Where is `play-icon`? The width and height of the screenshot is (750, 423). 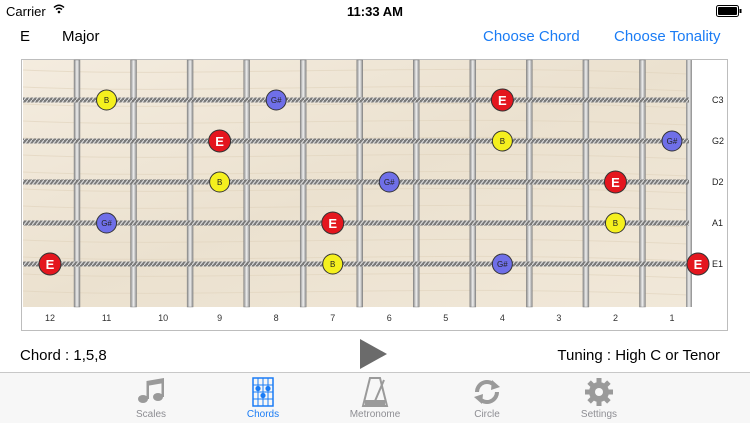
play-icon is located at coordinates (373, 354).